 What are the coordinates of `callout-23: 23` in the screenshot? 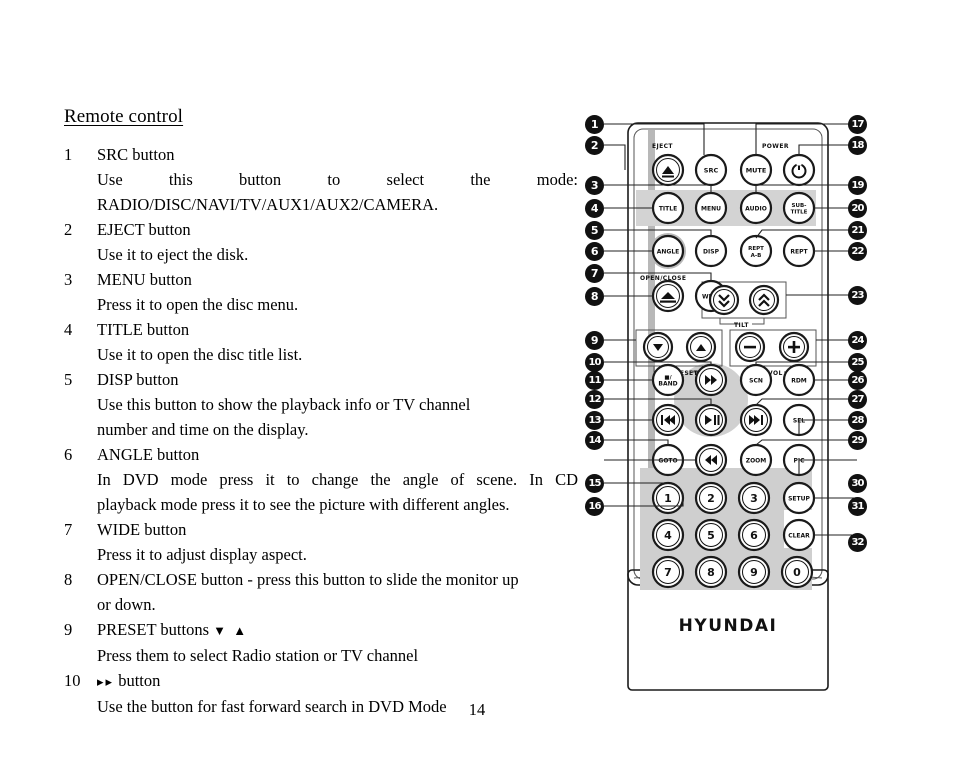 It's located at (857, 295).